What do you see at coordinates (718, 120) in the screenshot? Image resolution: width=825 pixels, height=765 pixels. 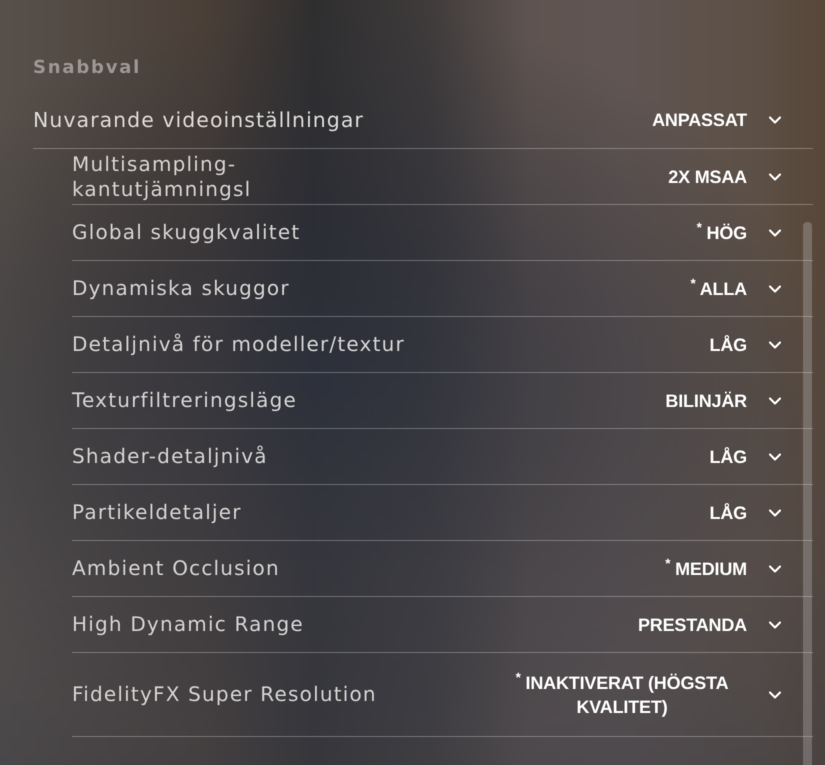 I see `dropdown-button: ANPASSAT` at bounding box center [718, 120].